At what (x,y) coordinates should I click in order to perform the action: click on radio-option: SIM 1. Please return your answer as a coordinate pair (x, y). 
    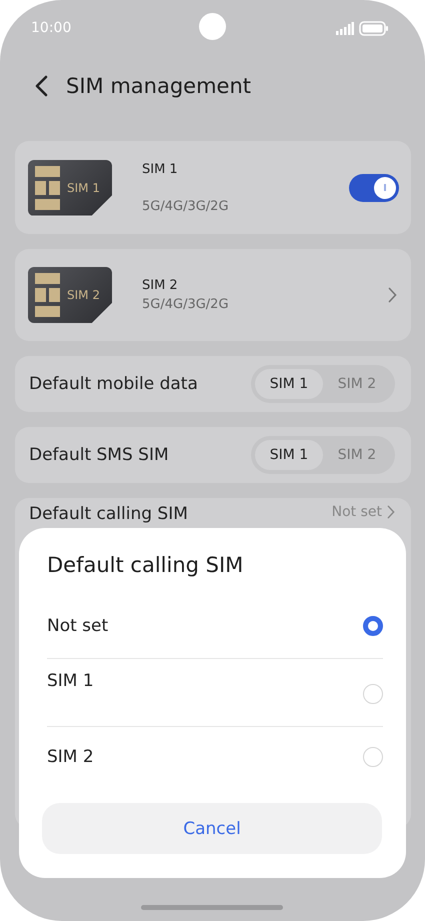
    Looking at the image, I should click on (215, 693).